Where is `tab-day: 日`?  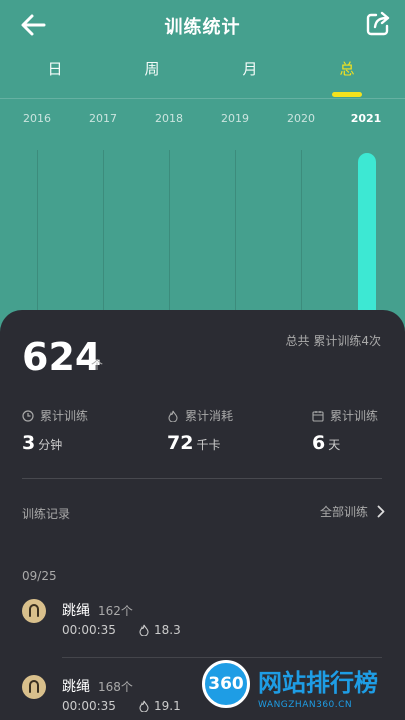 tab-day: 日 is located at coordinates (55, 68).